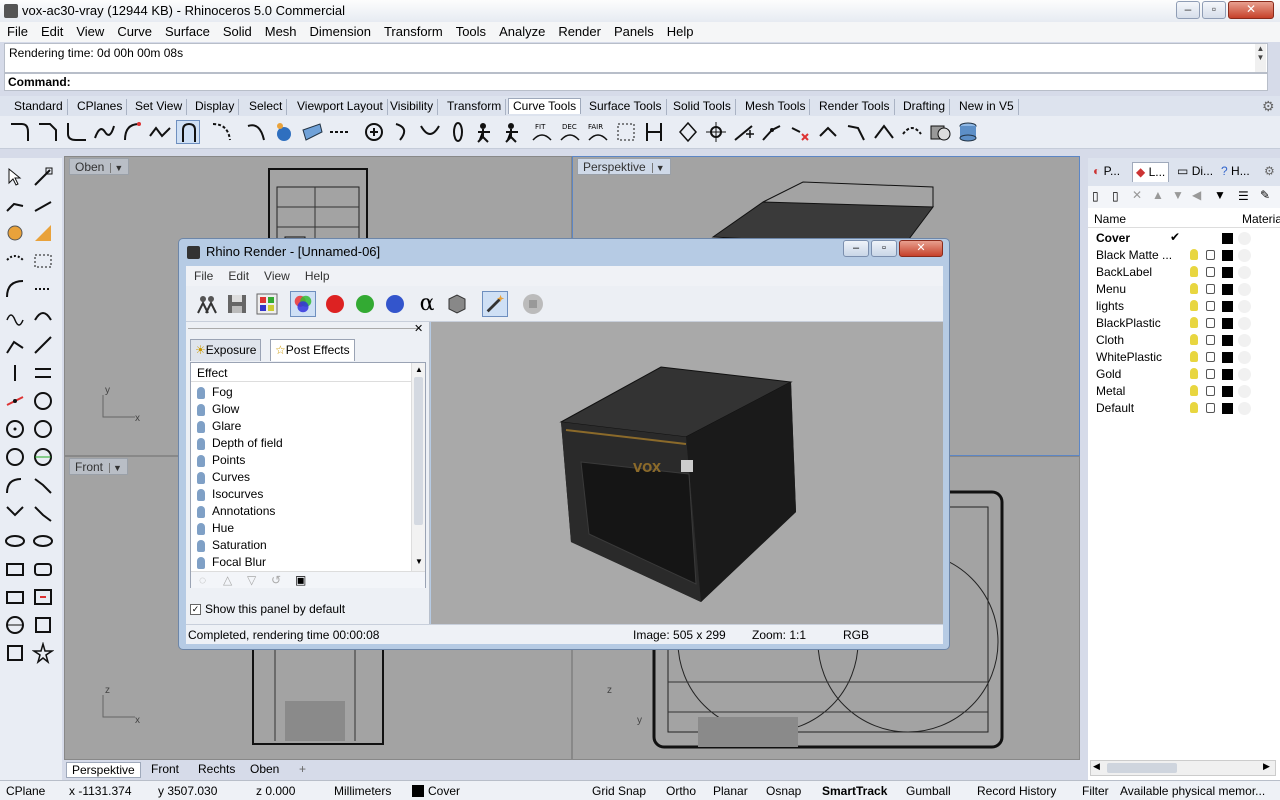 The image size is (1280, 800). What do you see at coordinates (1095, 196) in the screenshot?
I see `new-layer-icon: ▯` at bounding box center [1095, 196].